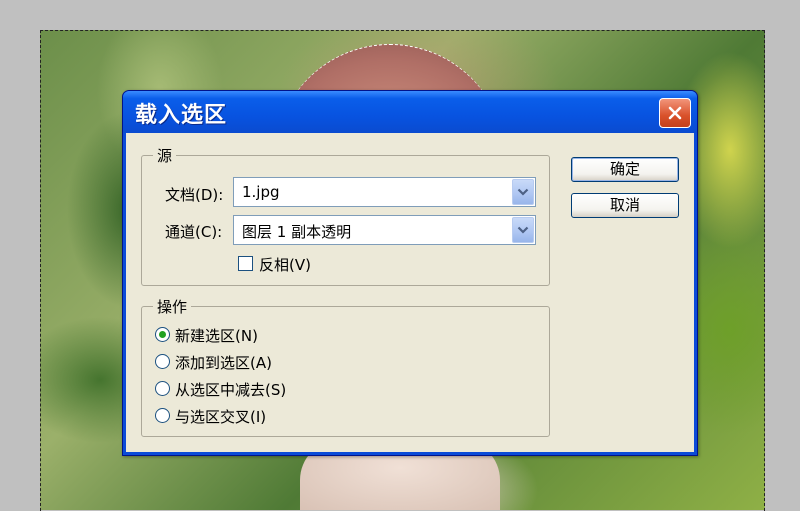 This screenshot has height=511, width=800. Describe the element at coordinates (162, 388) in the screenshot. I see `radio-subtract-from-selection` at that location.